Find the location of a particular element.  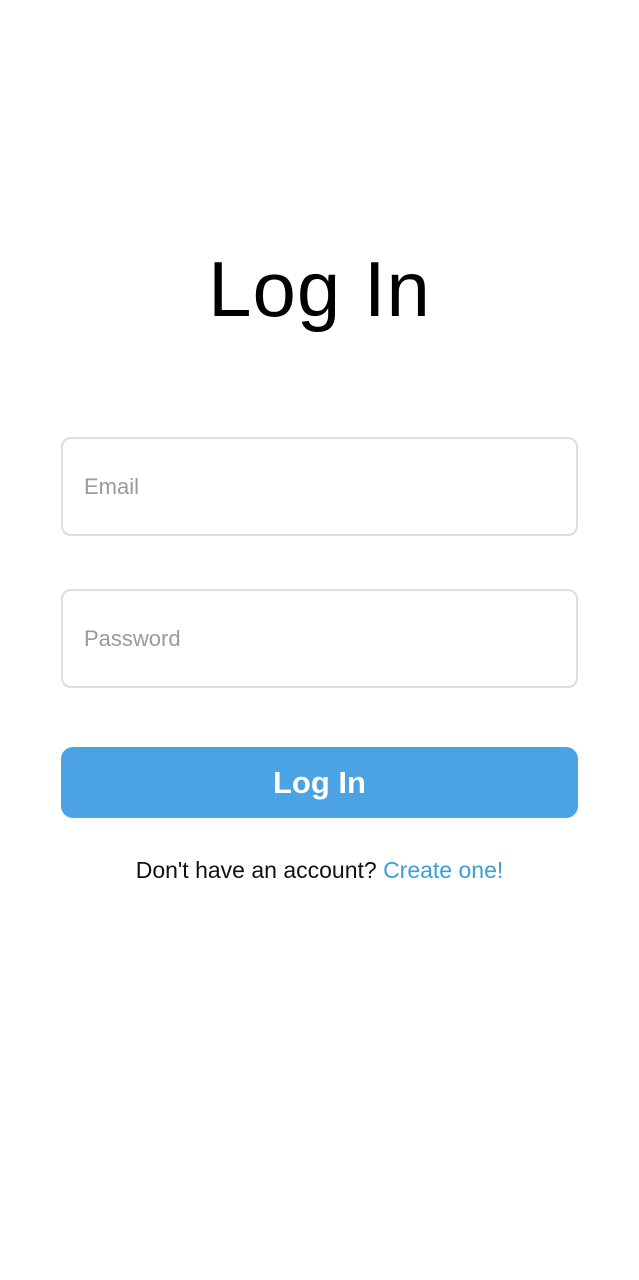

password-field-container is located at coordinates (319, 638).